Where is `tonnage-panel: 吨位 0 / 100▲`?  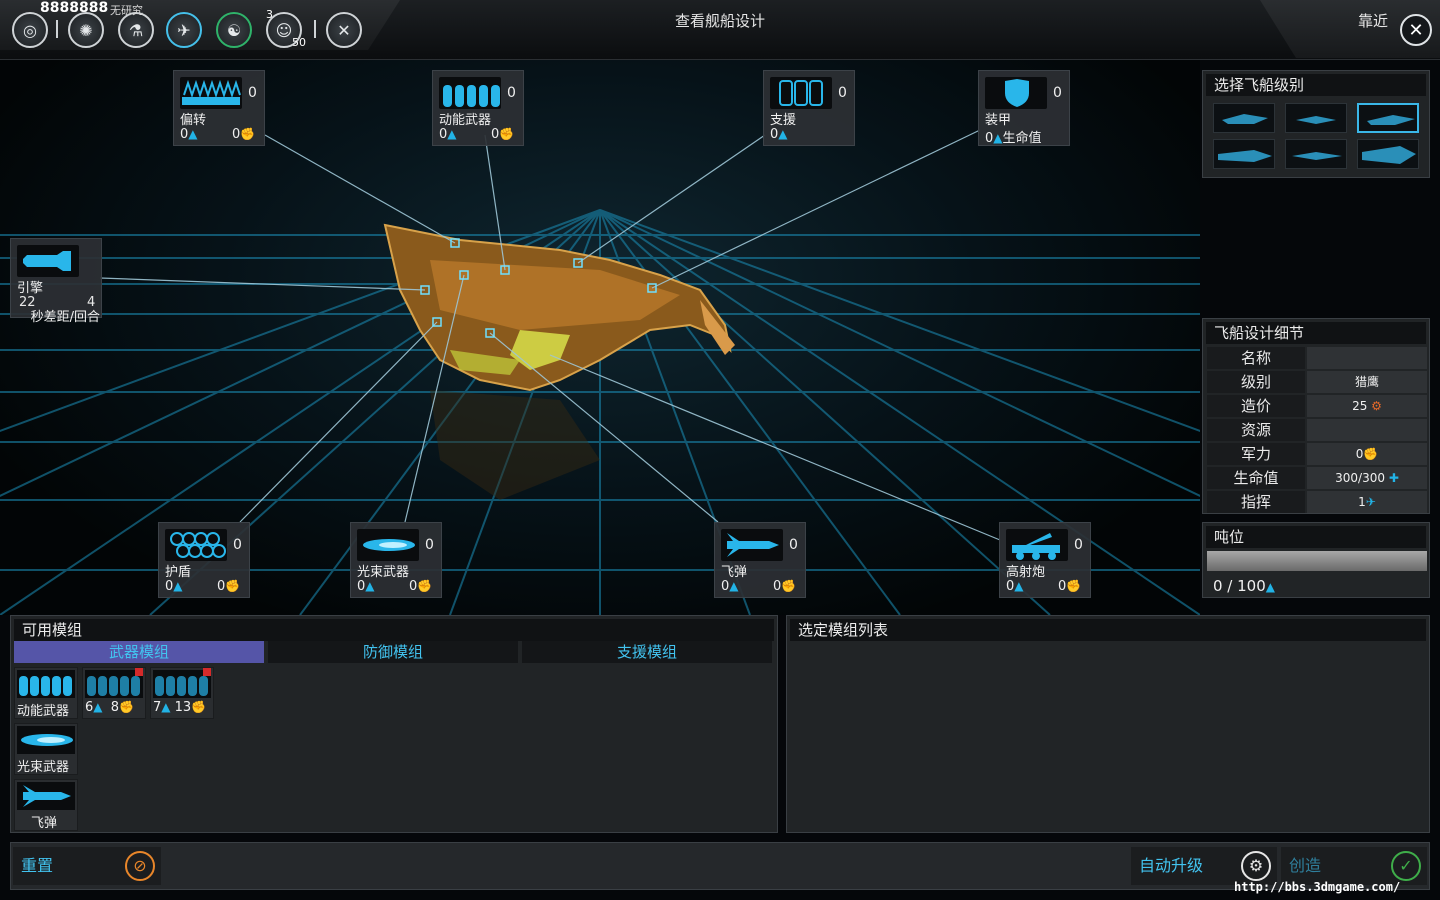
tonnage-panel: 吨位 0 / 100▲ is located at coordinates (1316, 560).